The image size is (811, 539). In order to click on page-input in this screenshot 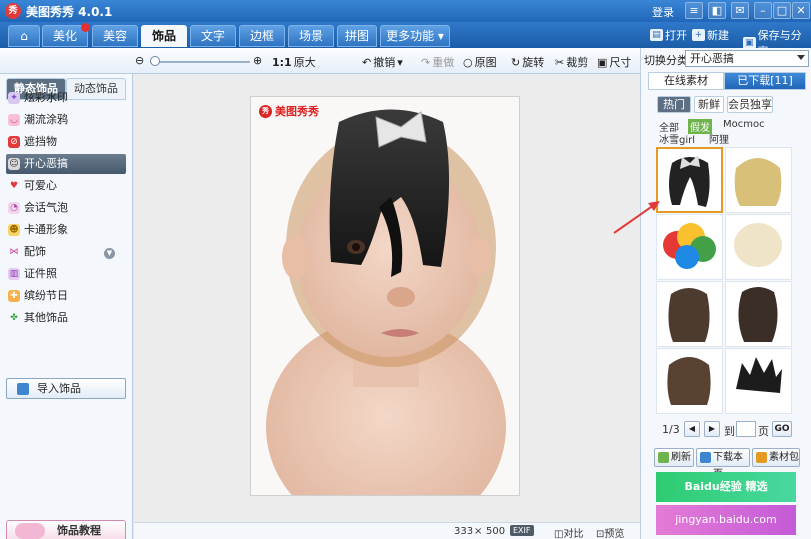, I will do `click(746, 429)`.